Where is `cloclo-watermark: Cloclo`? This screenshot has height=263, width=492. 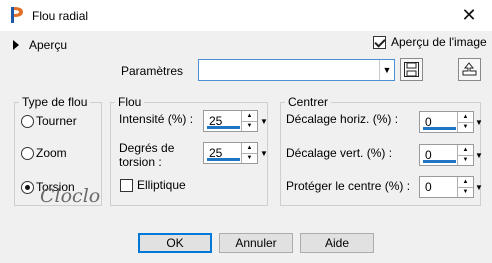
cloclo-watermark: Cloclo is located at coordinates (70, 196).